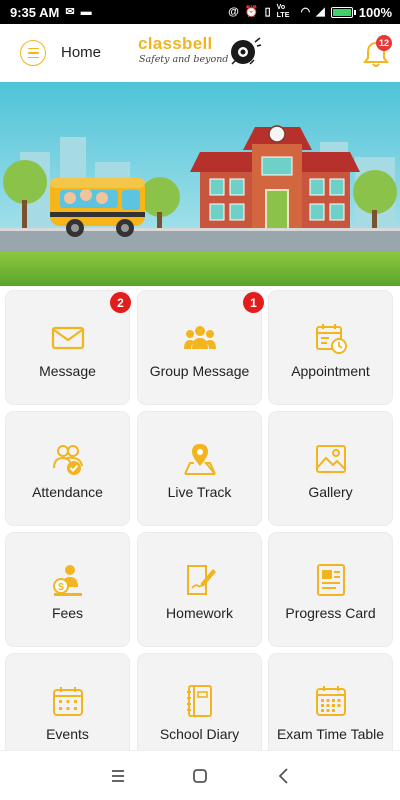 Image resolution: width=400 pixels, height=800 pixels. What do you see at coordinates (120, 302) in the screenshot?
I see `unread-badge: 2` at bounding box center [120, 302].